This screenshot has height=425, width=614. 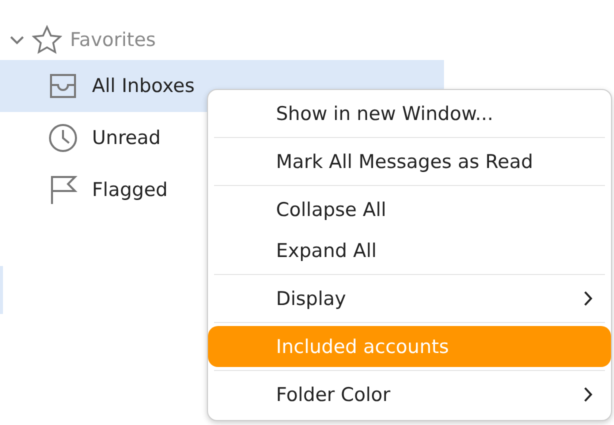 What do you see at coordinates (113, 40) in the screenshot?
I see `section-title: Favorites` at bounding box center [113, 40].